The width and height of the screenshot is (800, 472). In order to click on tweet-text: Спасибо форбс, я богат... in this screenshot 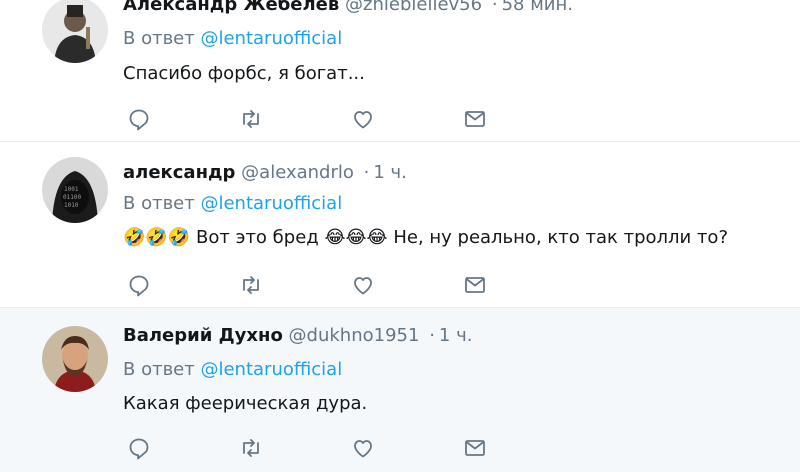, I will do `click(244, 73)`.